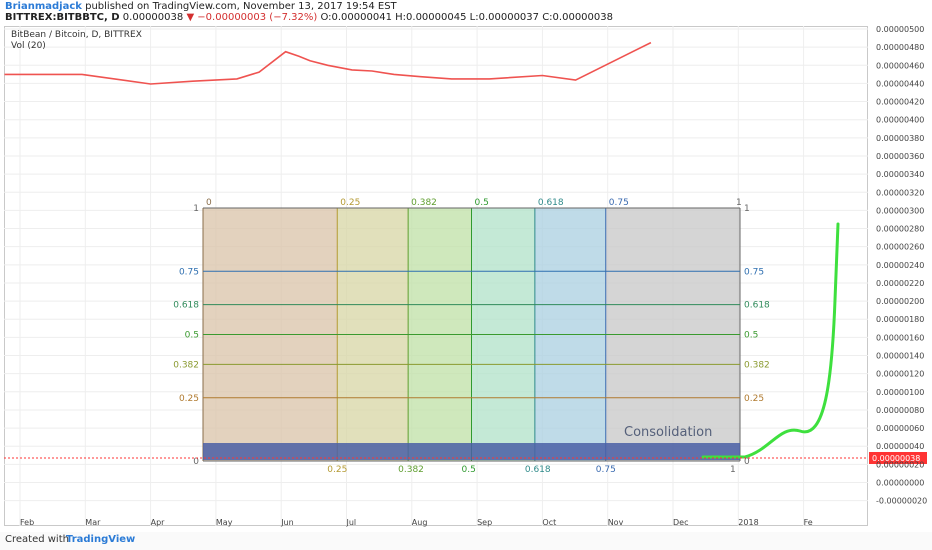 This screenshot has height=550, width=932. I want to click on x-tick-label: Nov, so click(616, 522).